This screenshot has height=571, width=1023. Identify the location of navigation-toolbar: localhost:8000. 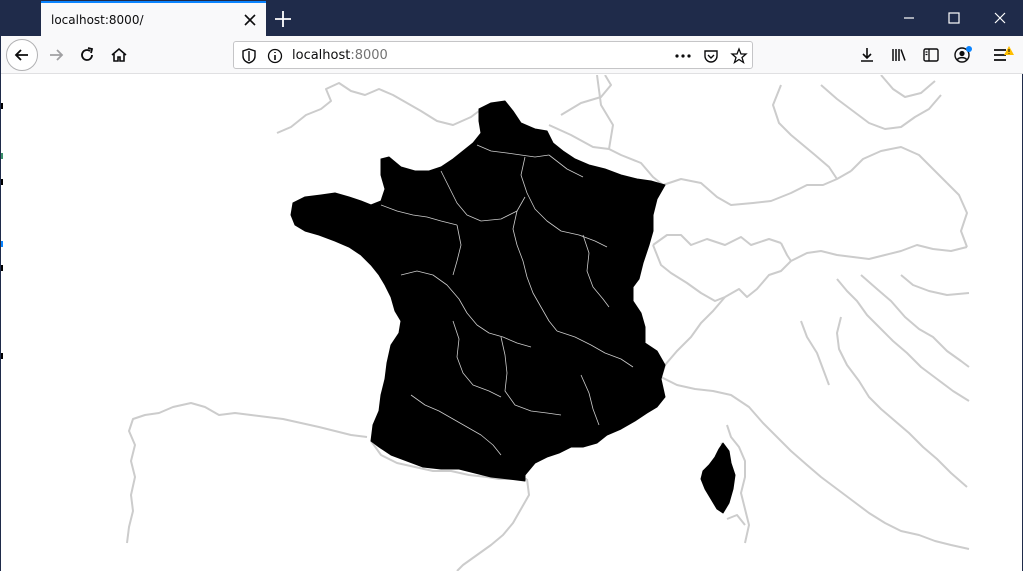
(512, 55).